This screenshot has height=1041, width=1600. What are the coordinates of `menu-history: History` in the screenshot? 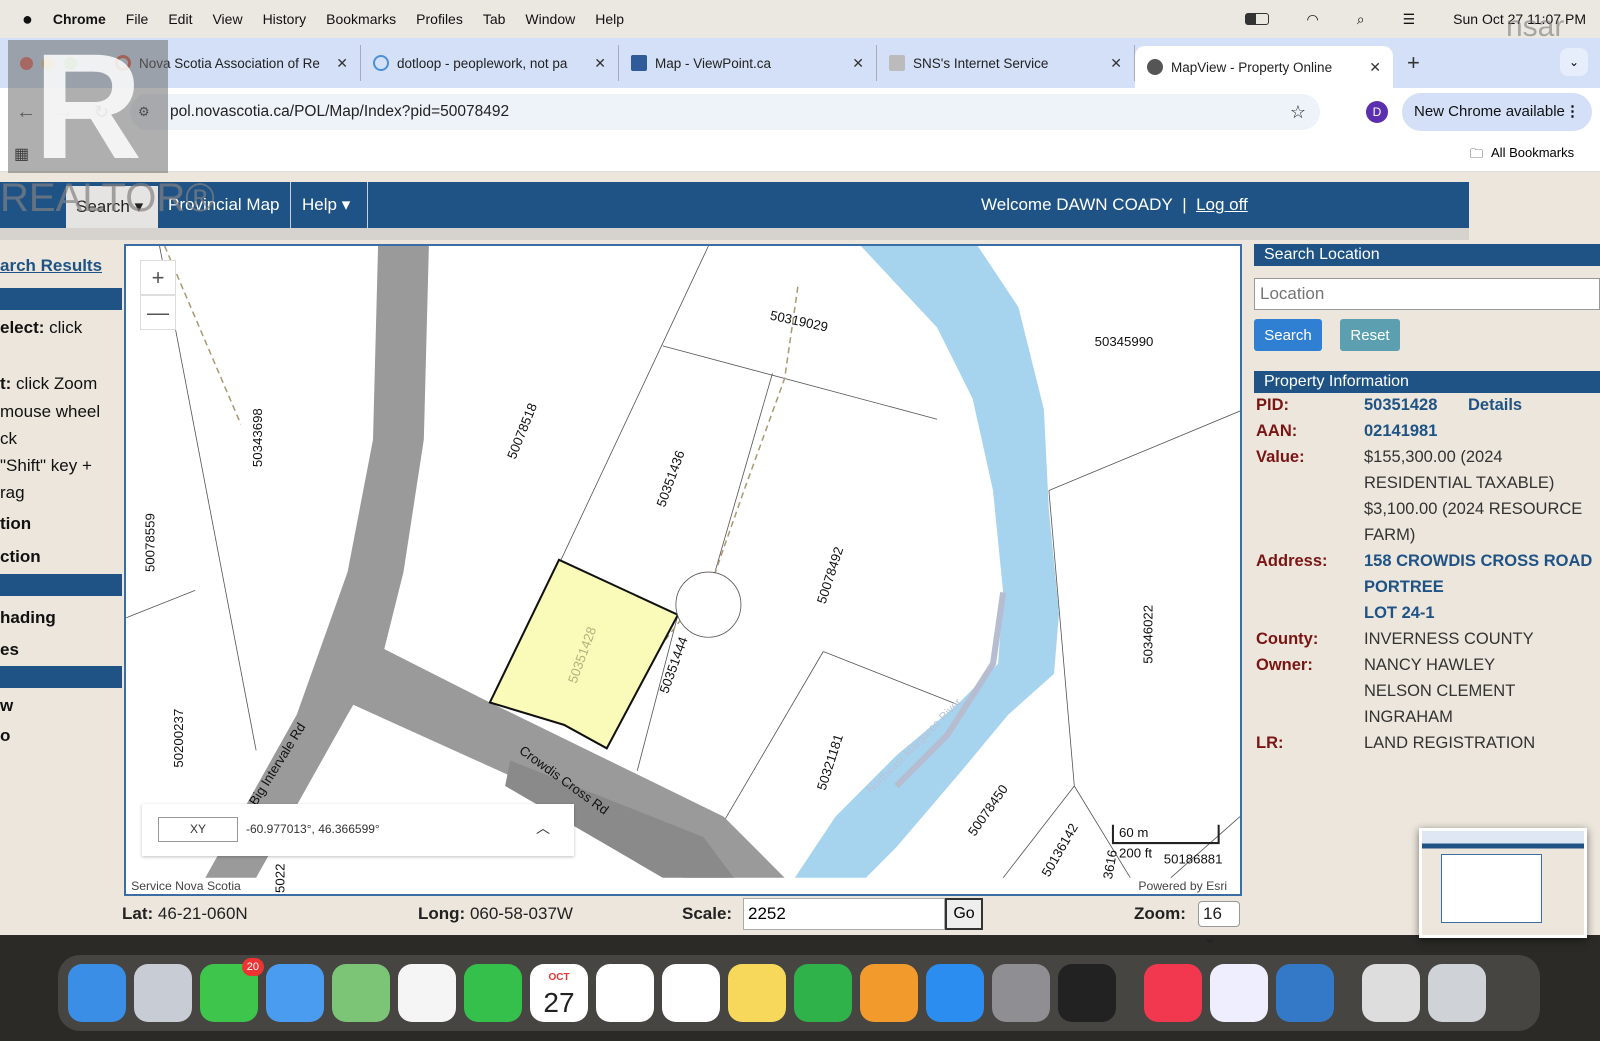 It's located at (285, 19).